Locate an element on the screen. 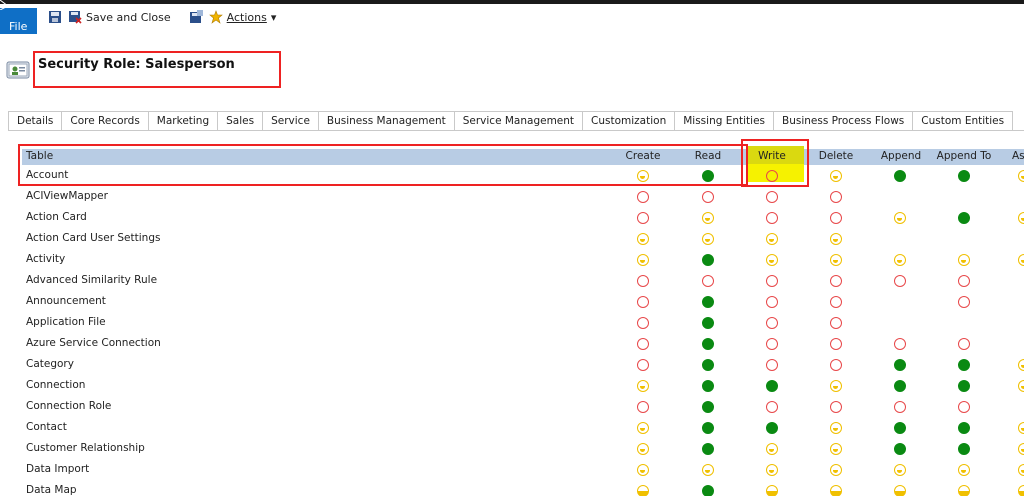 Image resolution: width=1024 pixels, height=496 pixels. tab-service: Service is located at coordinates (290, 121).